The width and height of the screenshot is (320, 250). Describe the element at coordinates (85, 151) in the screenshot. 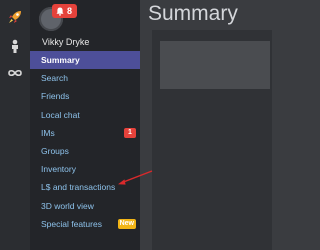

I see `sidebar-item-groups: Groups` at that location.